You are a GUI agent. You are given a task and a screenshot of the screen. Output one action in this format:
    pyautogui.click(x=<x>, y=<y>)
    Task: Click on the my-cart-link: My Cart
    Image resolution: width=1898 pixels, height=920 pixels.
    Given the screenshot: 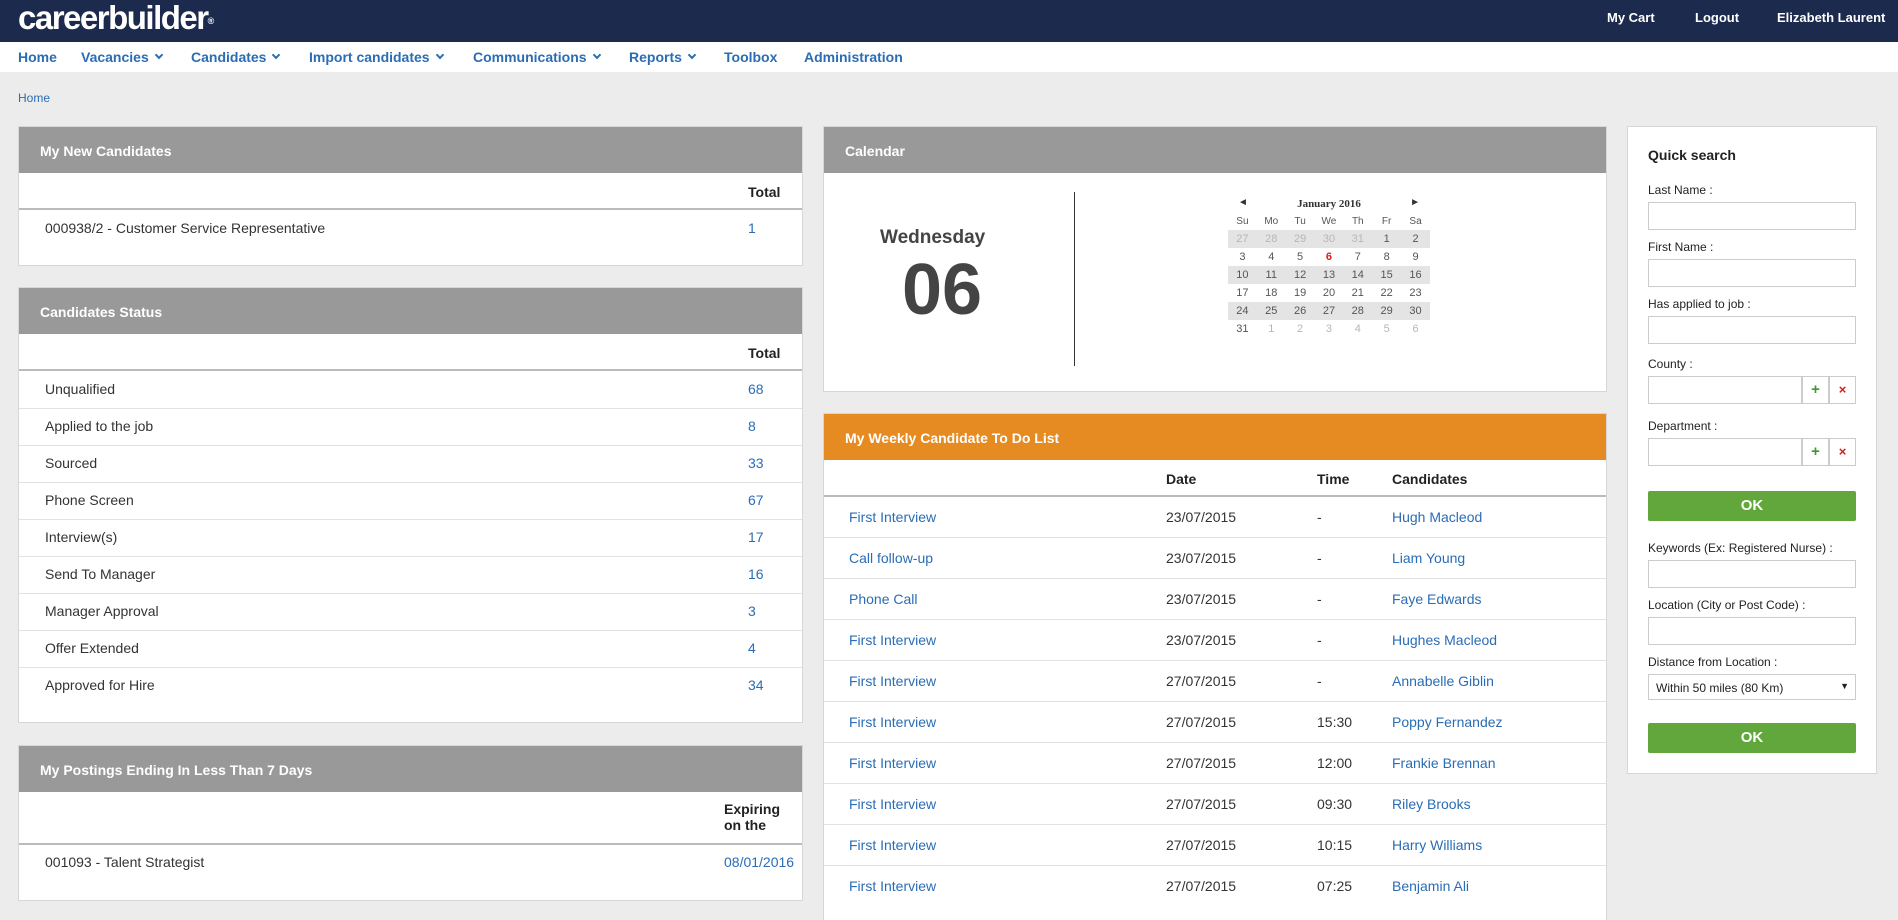 What is the action you would take?
    pyautogui.click(x=1631, y=17)
    